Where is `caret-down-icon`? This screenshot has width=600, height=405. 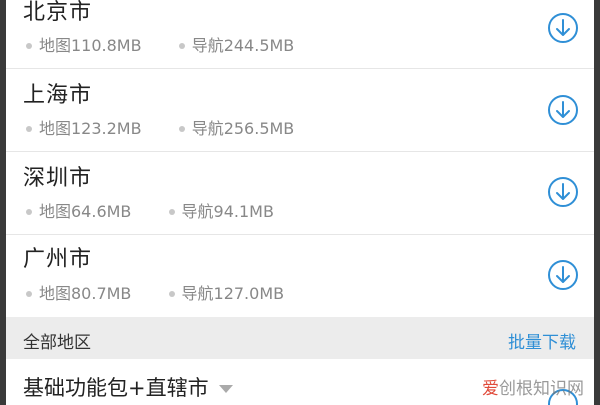
caret-down-icon is located at coordinates (225, 389).